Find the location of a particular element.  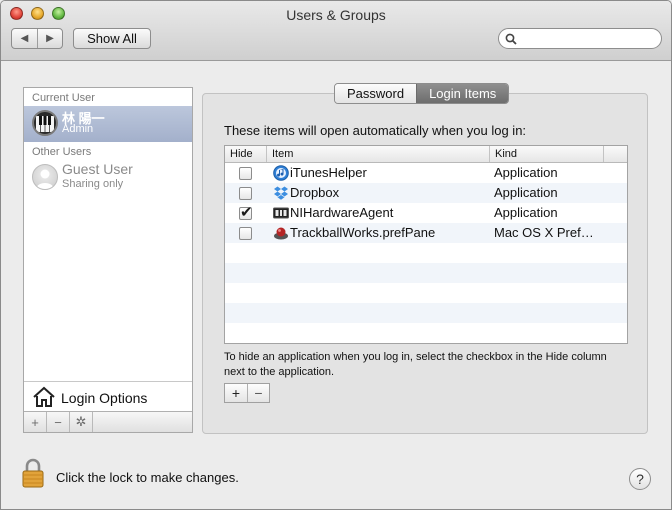

current-user-role: Admin is located at coordinates (78, 129).